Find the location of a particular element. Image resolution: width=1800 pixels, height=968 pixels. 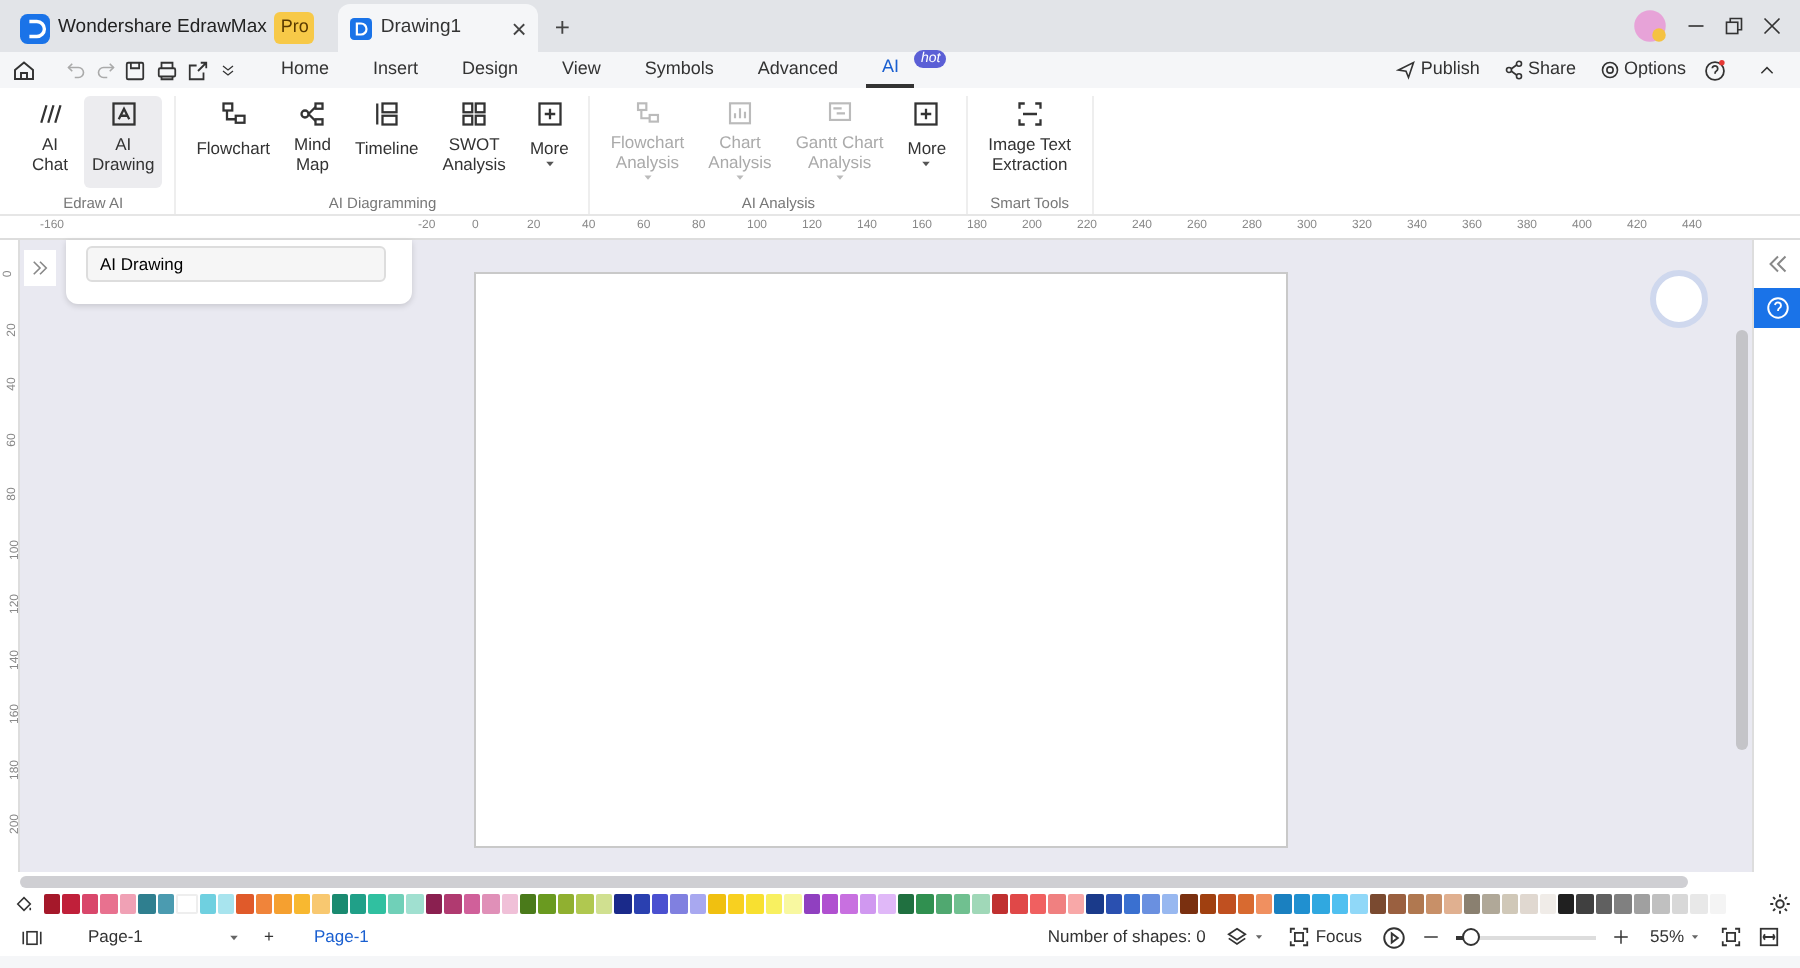

collapse-icon is located at coordinates (1767, 70).